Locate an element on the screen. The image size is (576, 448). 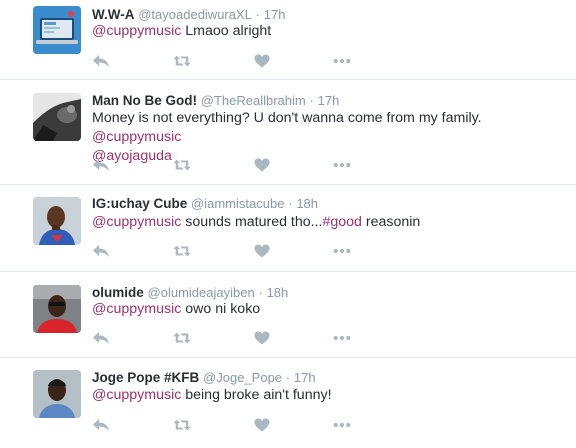
hashtag-link: #good is located at coordinates (341, 222).